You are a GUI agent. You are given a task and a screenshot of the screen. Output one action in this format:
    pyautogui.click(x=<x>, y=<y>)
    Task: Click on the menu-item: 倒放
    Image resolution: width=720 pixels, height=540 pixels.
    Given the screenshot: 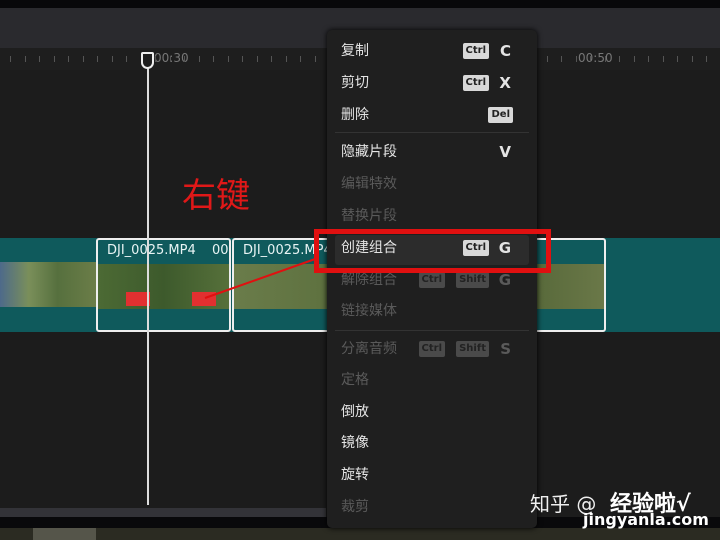 What is the action you would take?
    pyautogui.click(x=432, y=412)
    